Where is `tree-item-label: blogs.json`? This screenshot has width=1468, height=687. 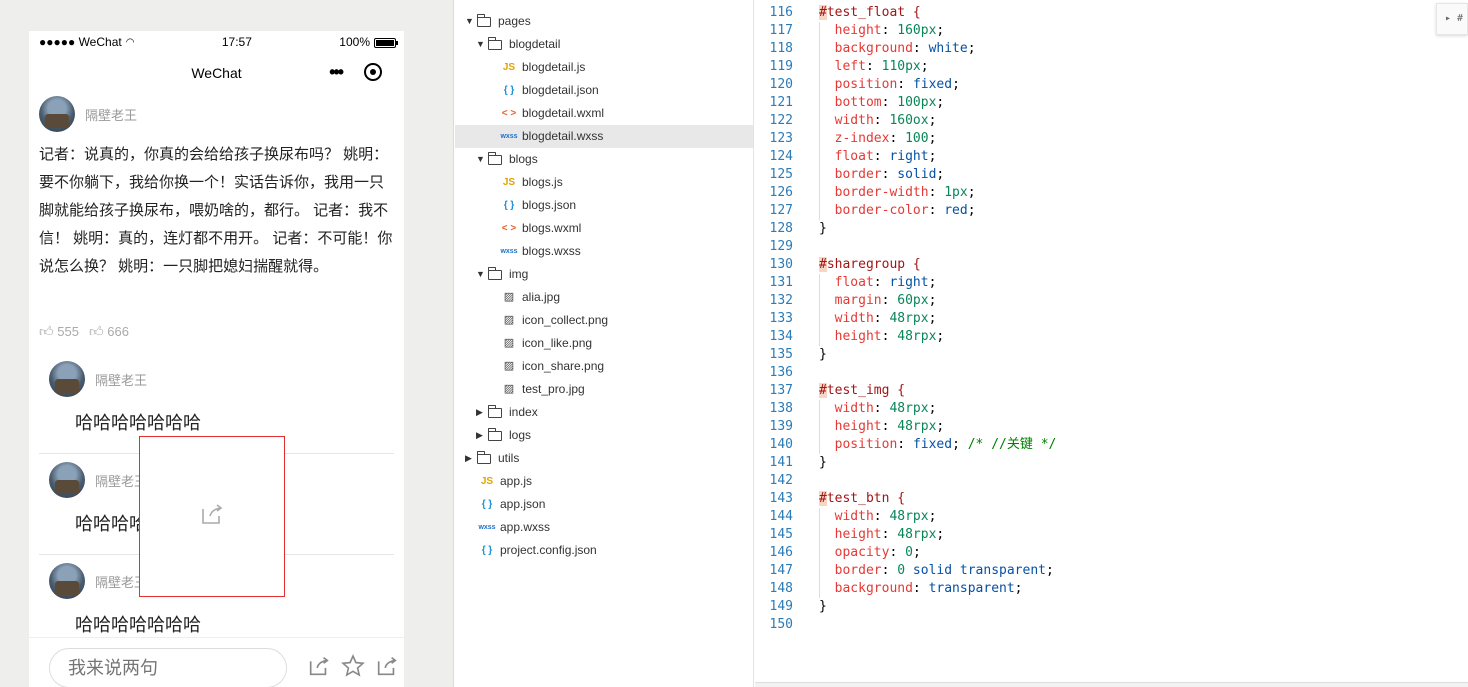 tree-item-label: blogs.json is located at coordinates (549, 205).